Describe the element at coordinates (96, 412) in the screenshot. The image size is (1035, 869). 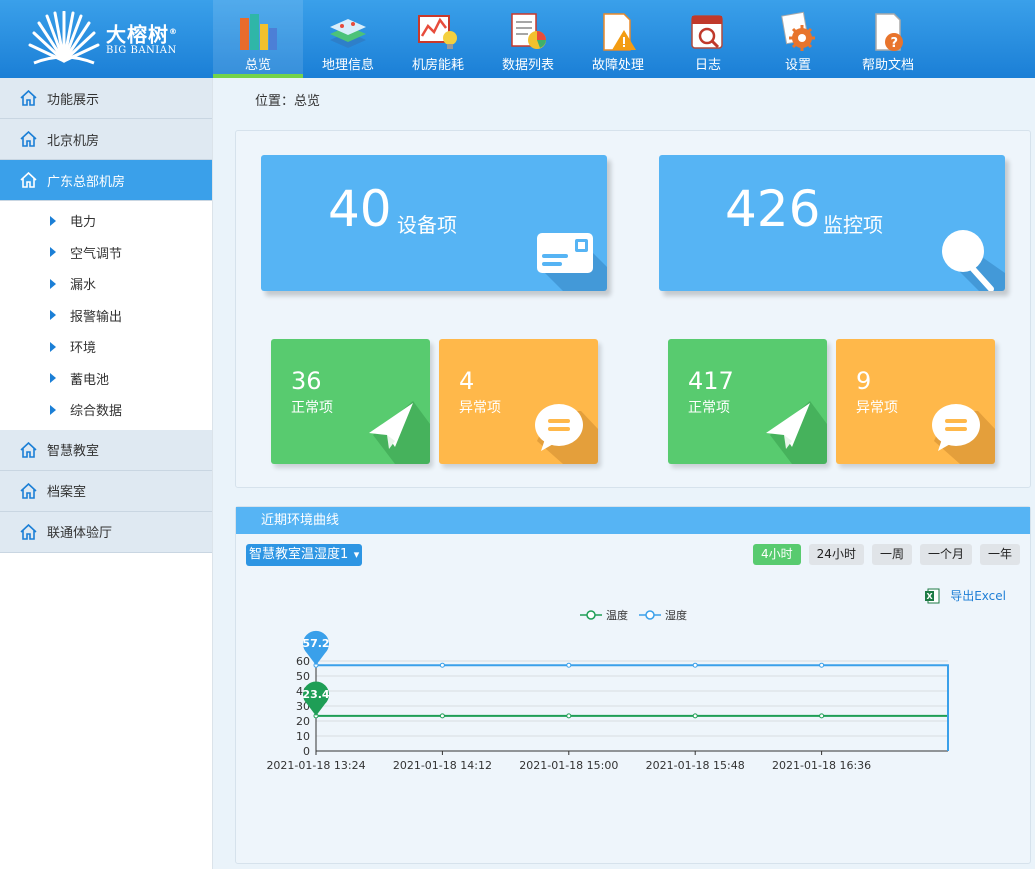
I see `sub-item-label: 综合数据` at that location.